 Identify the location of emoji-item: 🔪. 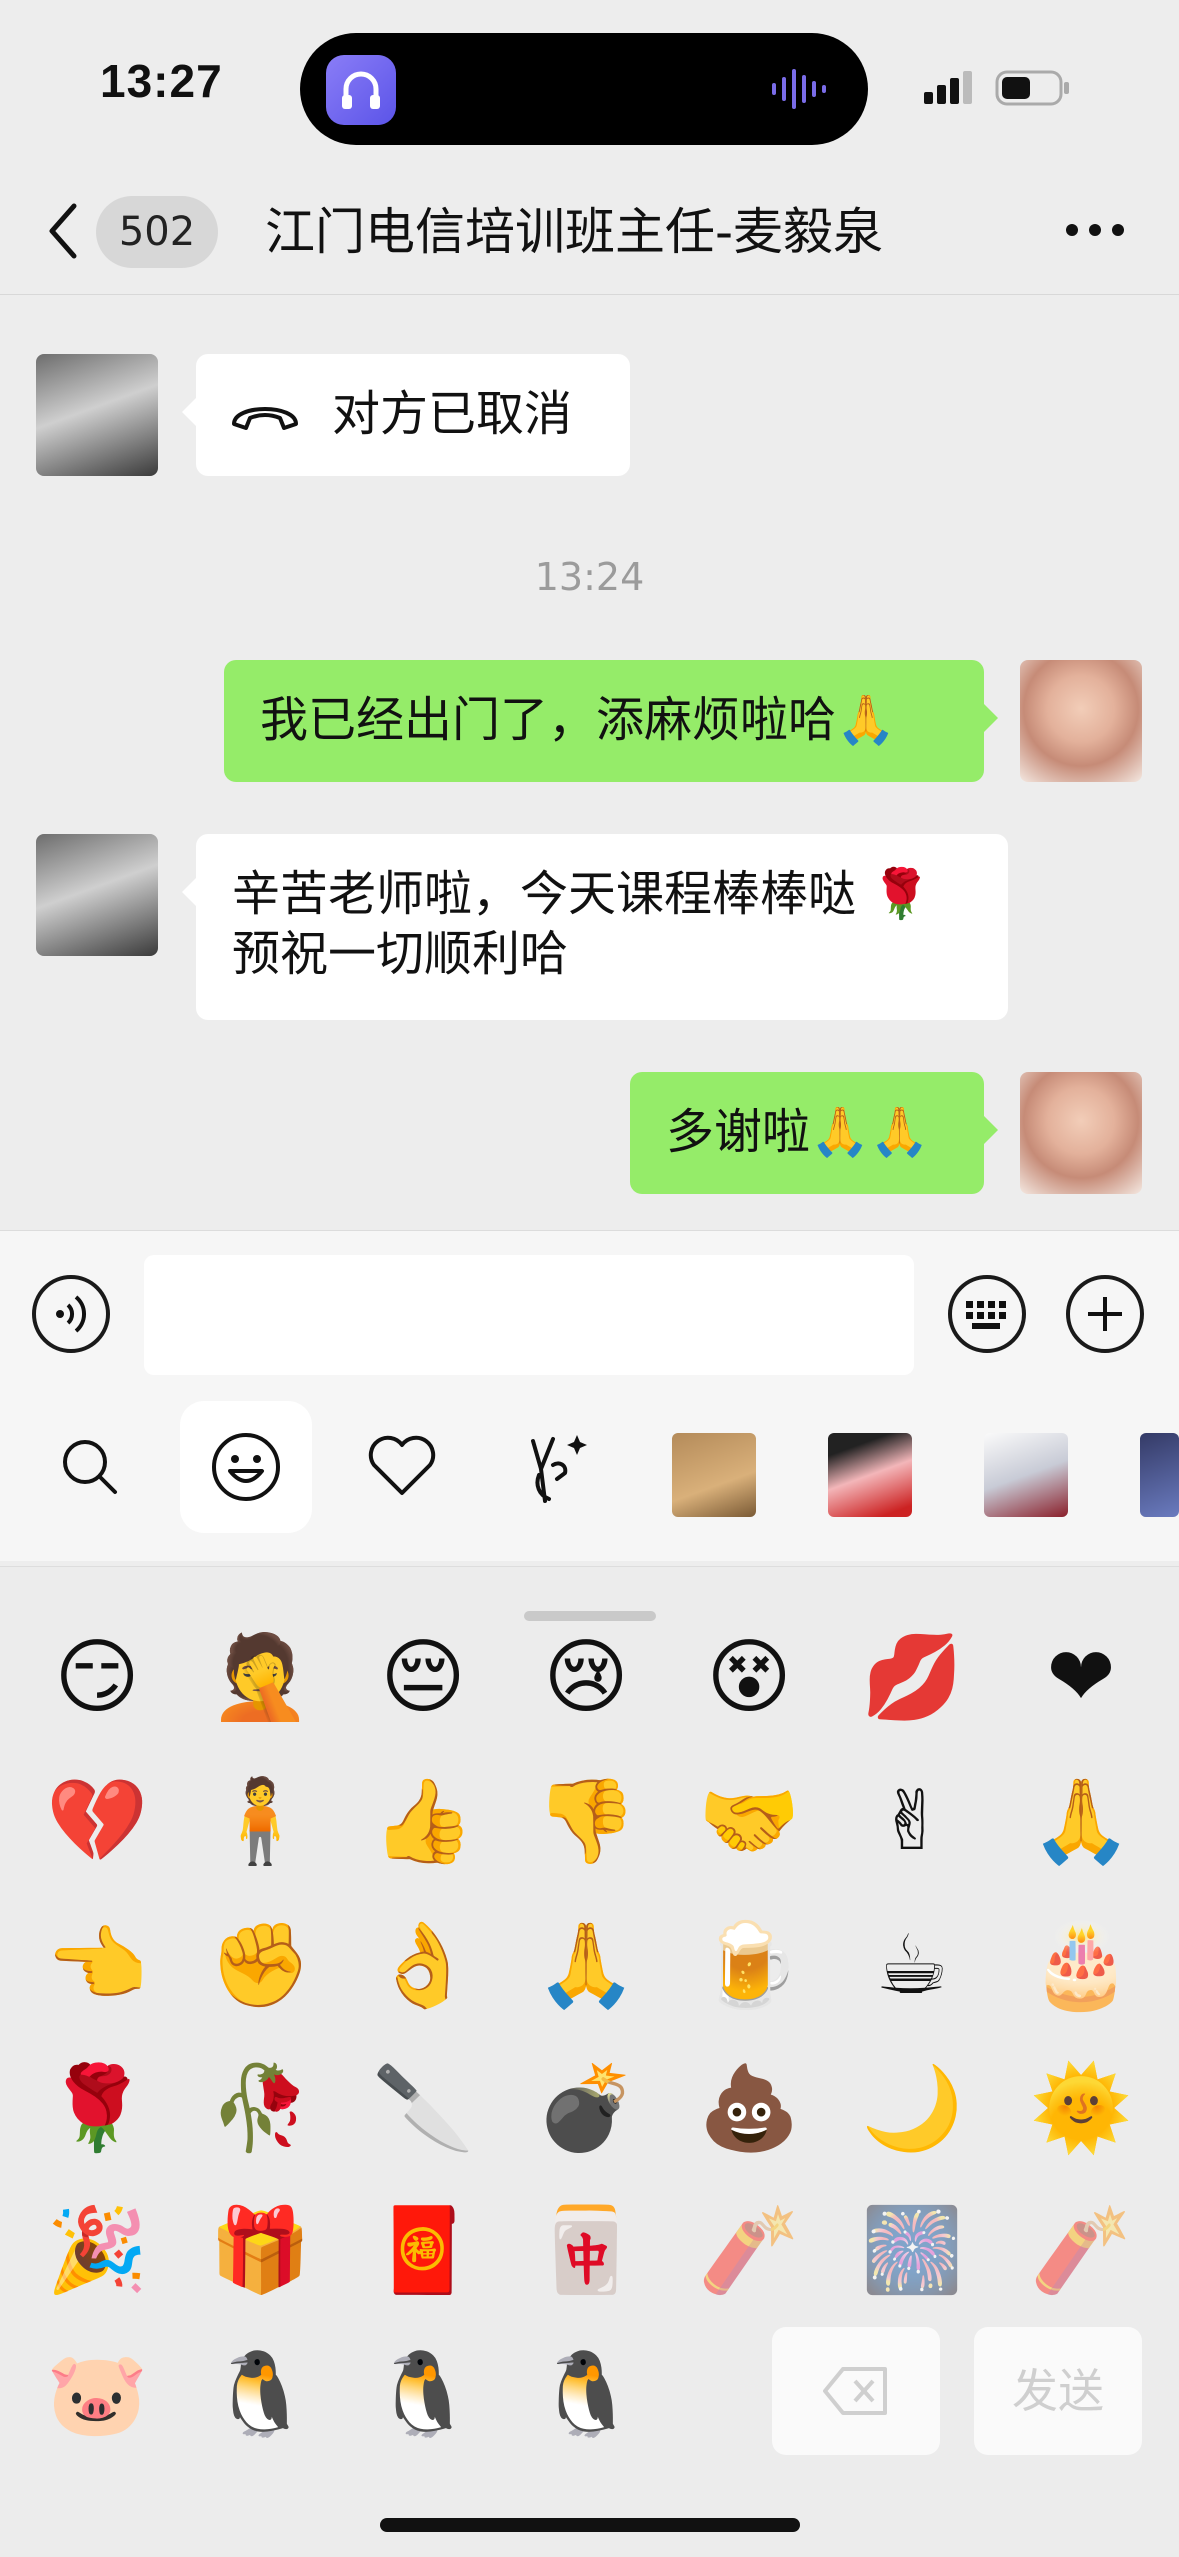
(423, 2109).